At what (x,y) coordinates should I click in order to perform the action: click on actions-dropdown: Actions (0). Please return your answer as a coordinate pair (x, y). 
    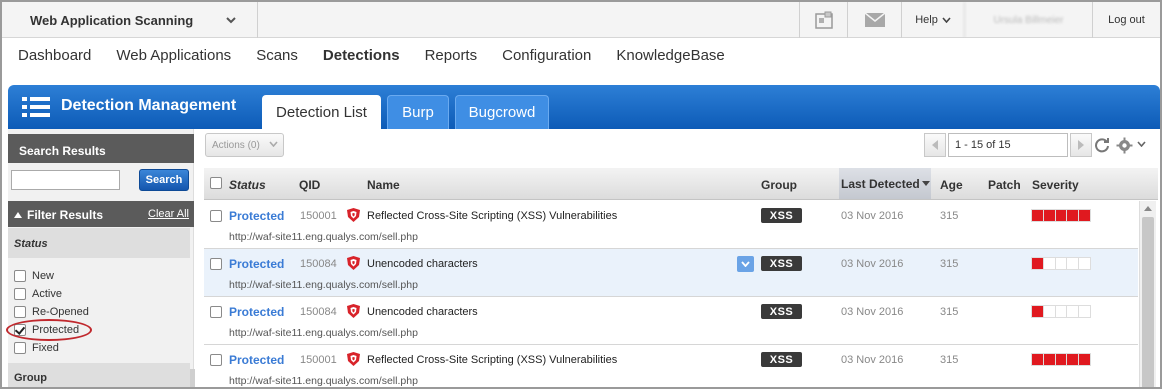
    Looking at the image, I should click on (244, 145).